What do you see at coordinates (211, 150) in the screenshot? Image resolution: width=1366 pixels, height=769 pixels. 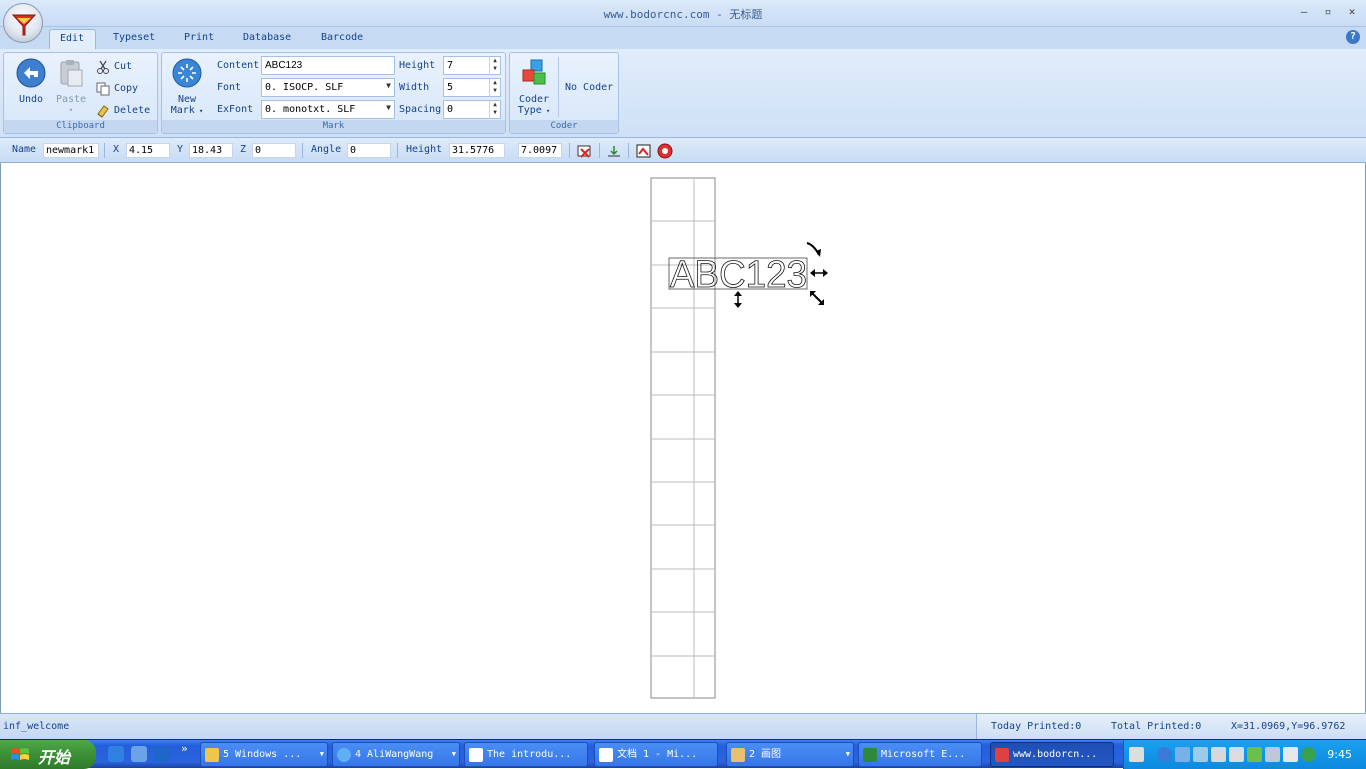 I see `y-input: 18.43` at bounding box center [211, 150].